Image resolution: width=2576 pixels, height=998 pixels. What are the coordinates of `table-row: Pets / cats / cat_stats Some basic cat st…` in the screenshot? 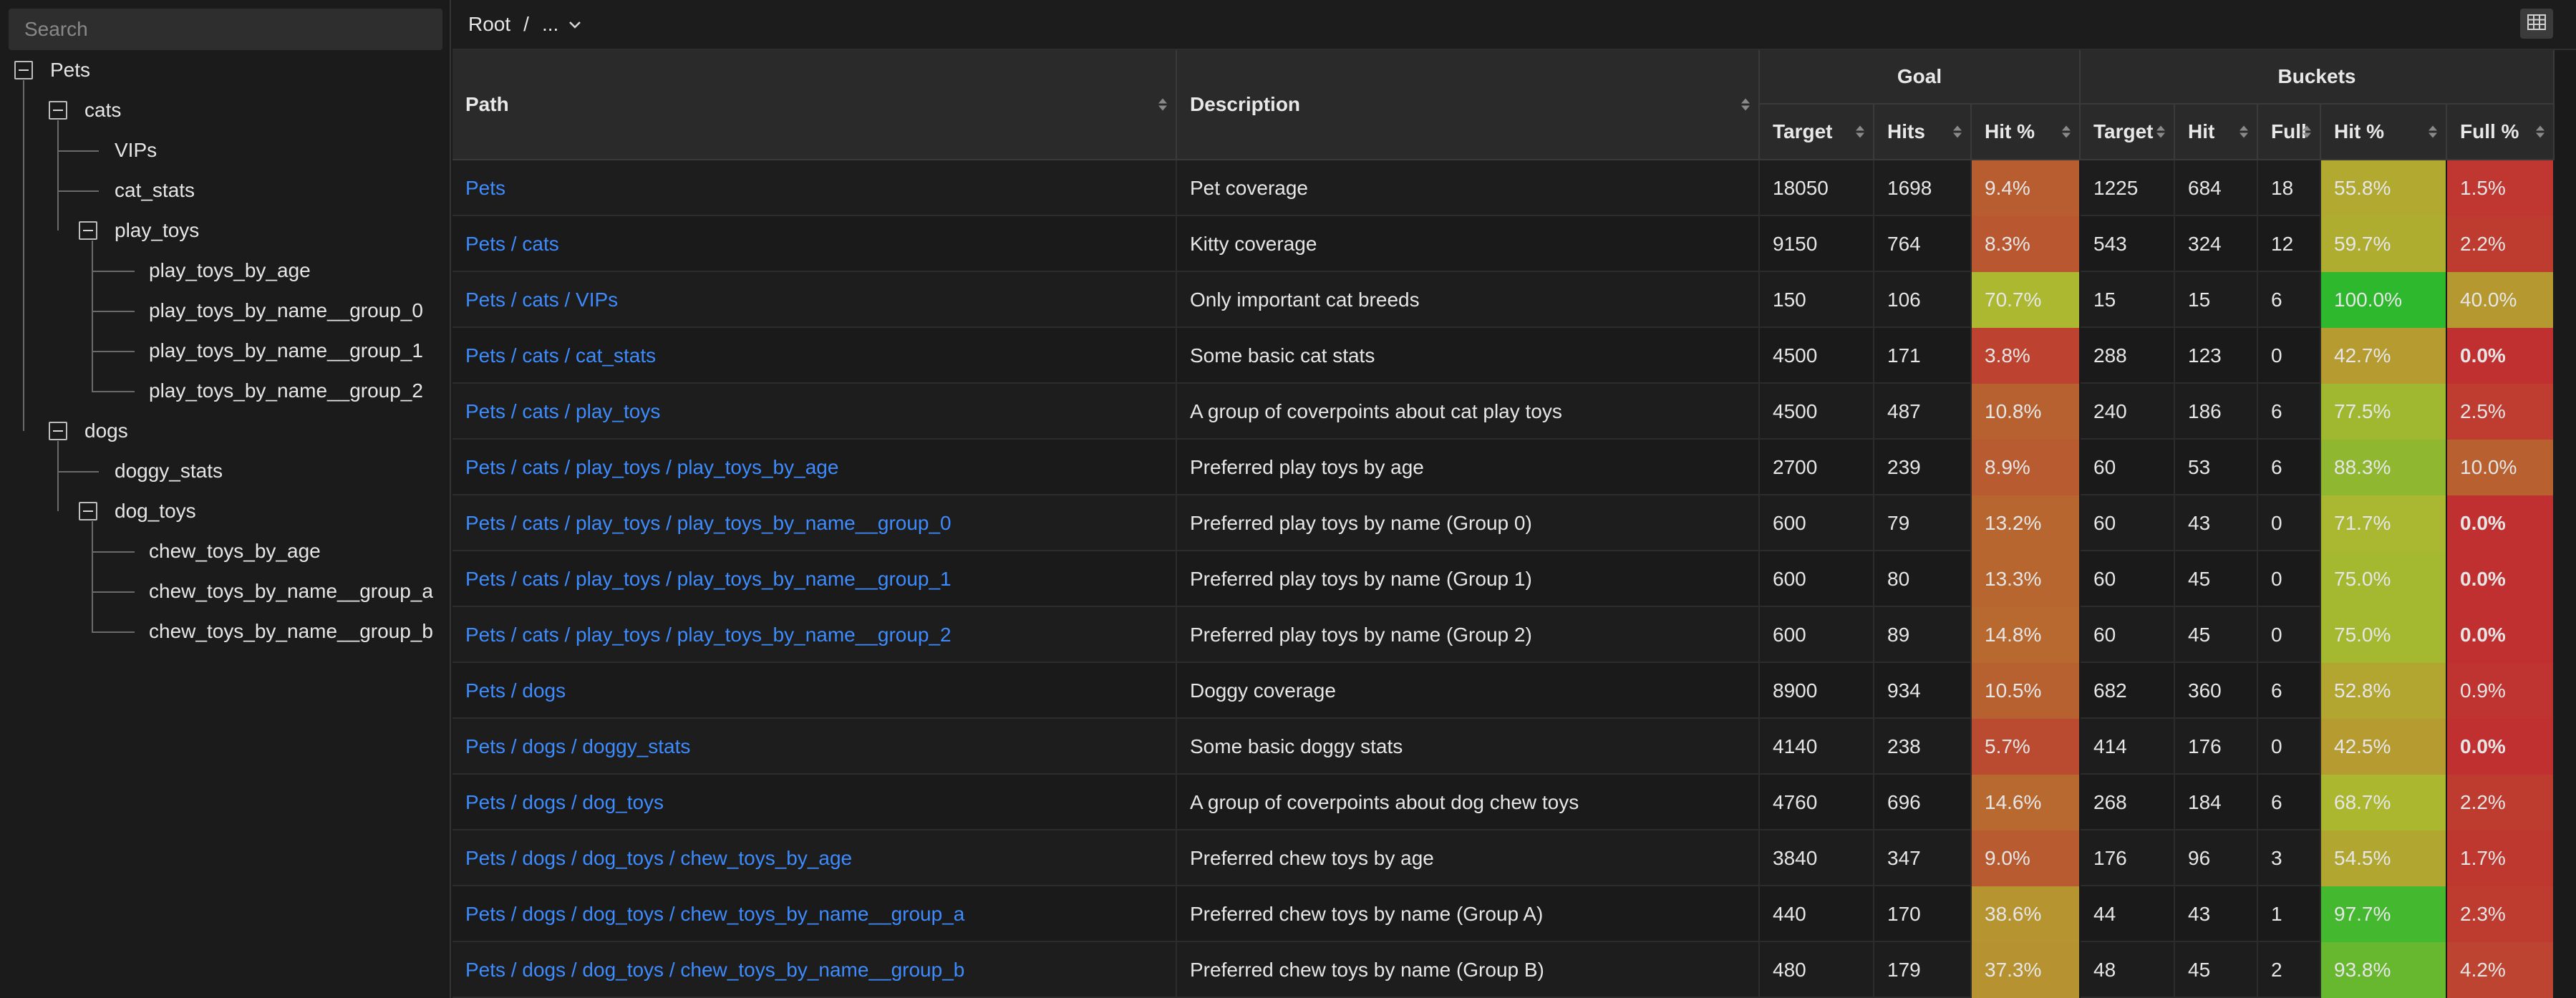 It's located at (1504, 356).